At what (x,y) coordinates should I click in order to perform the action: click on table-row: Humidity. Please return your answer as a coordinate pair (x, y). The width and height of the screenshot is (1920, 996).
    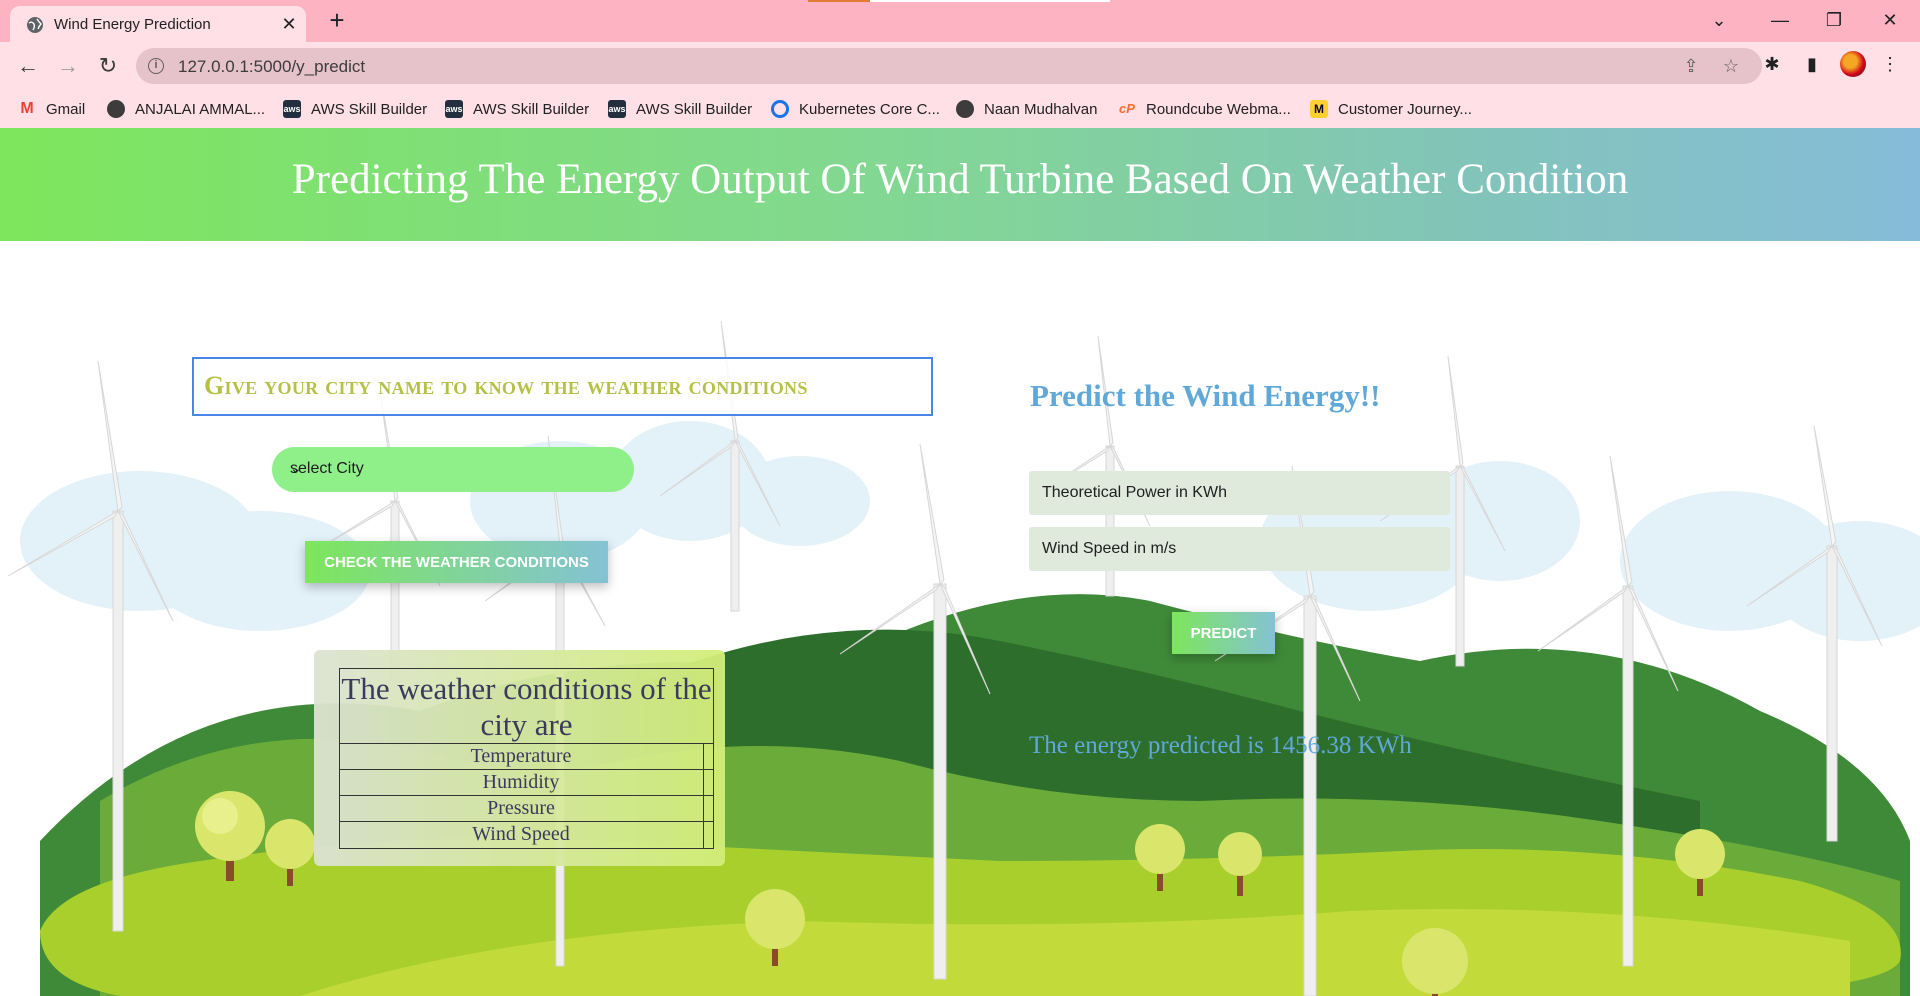
    Looking at the image, I should click on (526, 783).